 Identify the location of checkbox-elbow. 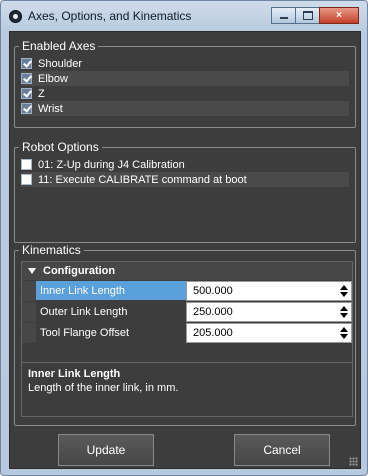
(26, 78).